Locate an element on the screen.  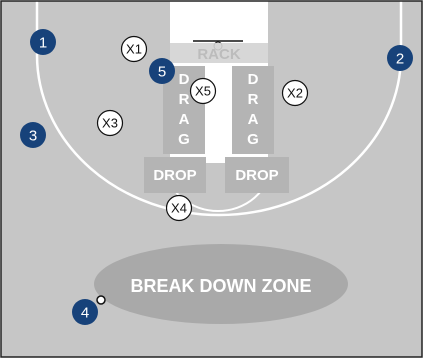
break-down-zone-label: BREAK DOWN ZONE is located at coordinates (221, 286).